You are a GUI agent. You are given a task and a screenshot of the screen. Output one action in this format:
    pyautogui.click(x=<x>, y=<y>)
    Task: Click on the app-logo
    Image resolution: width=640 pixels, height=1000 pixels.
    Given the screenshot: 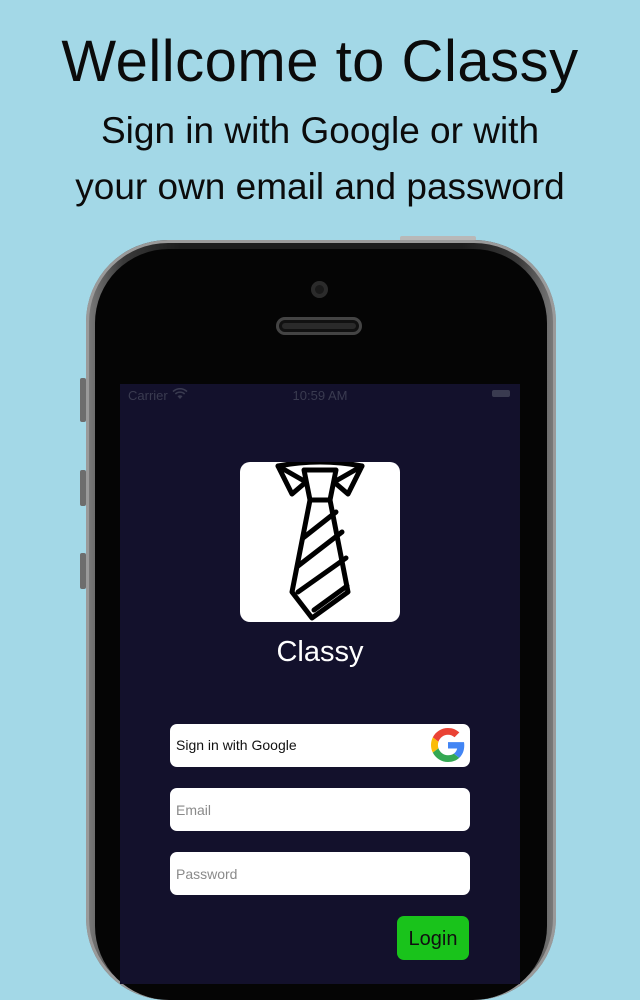 What is the action you would take?
    pyautogui.click(x=320, y=542)
    